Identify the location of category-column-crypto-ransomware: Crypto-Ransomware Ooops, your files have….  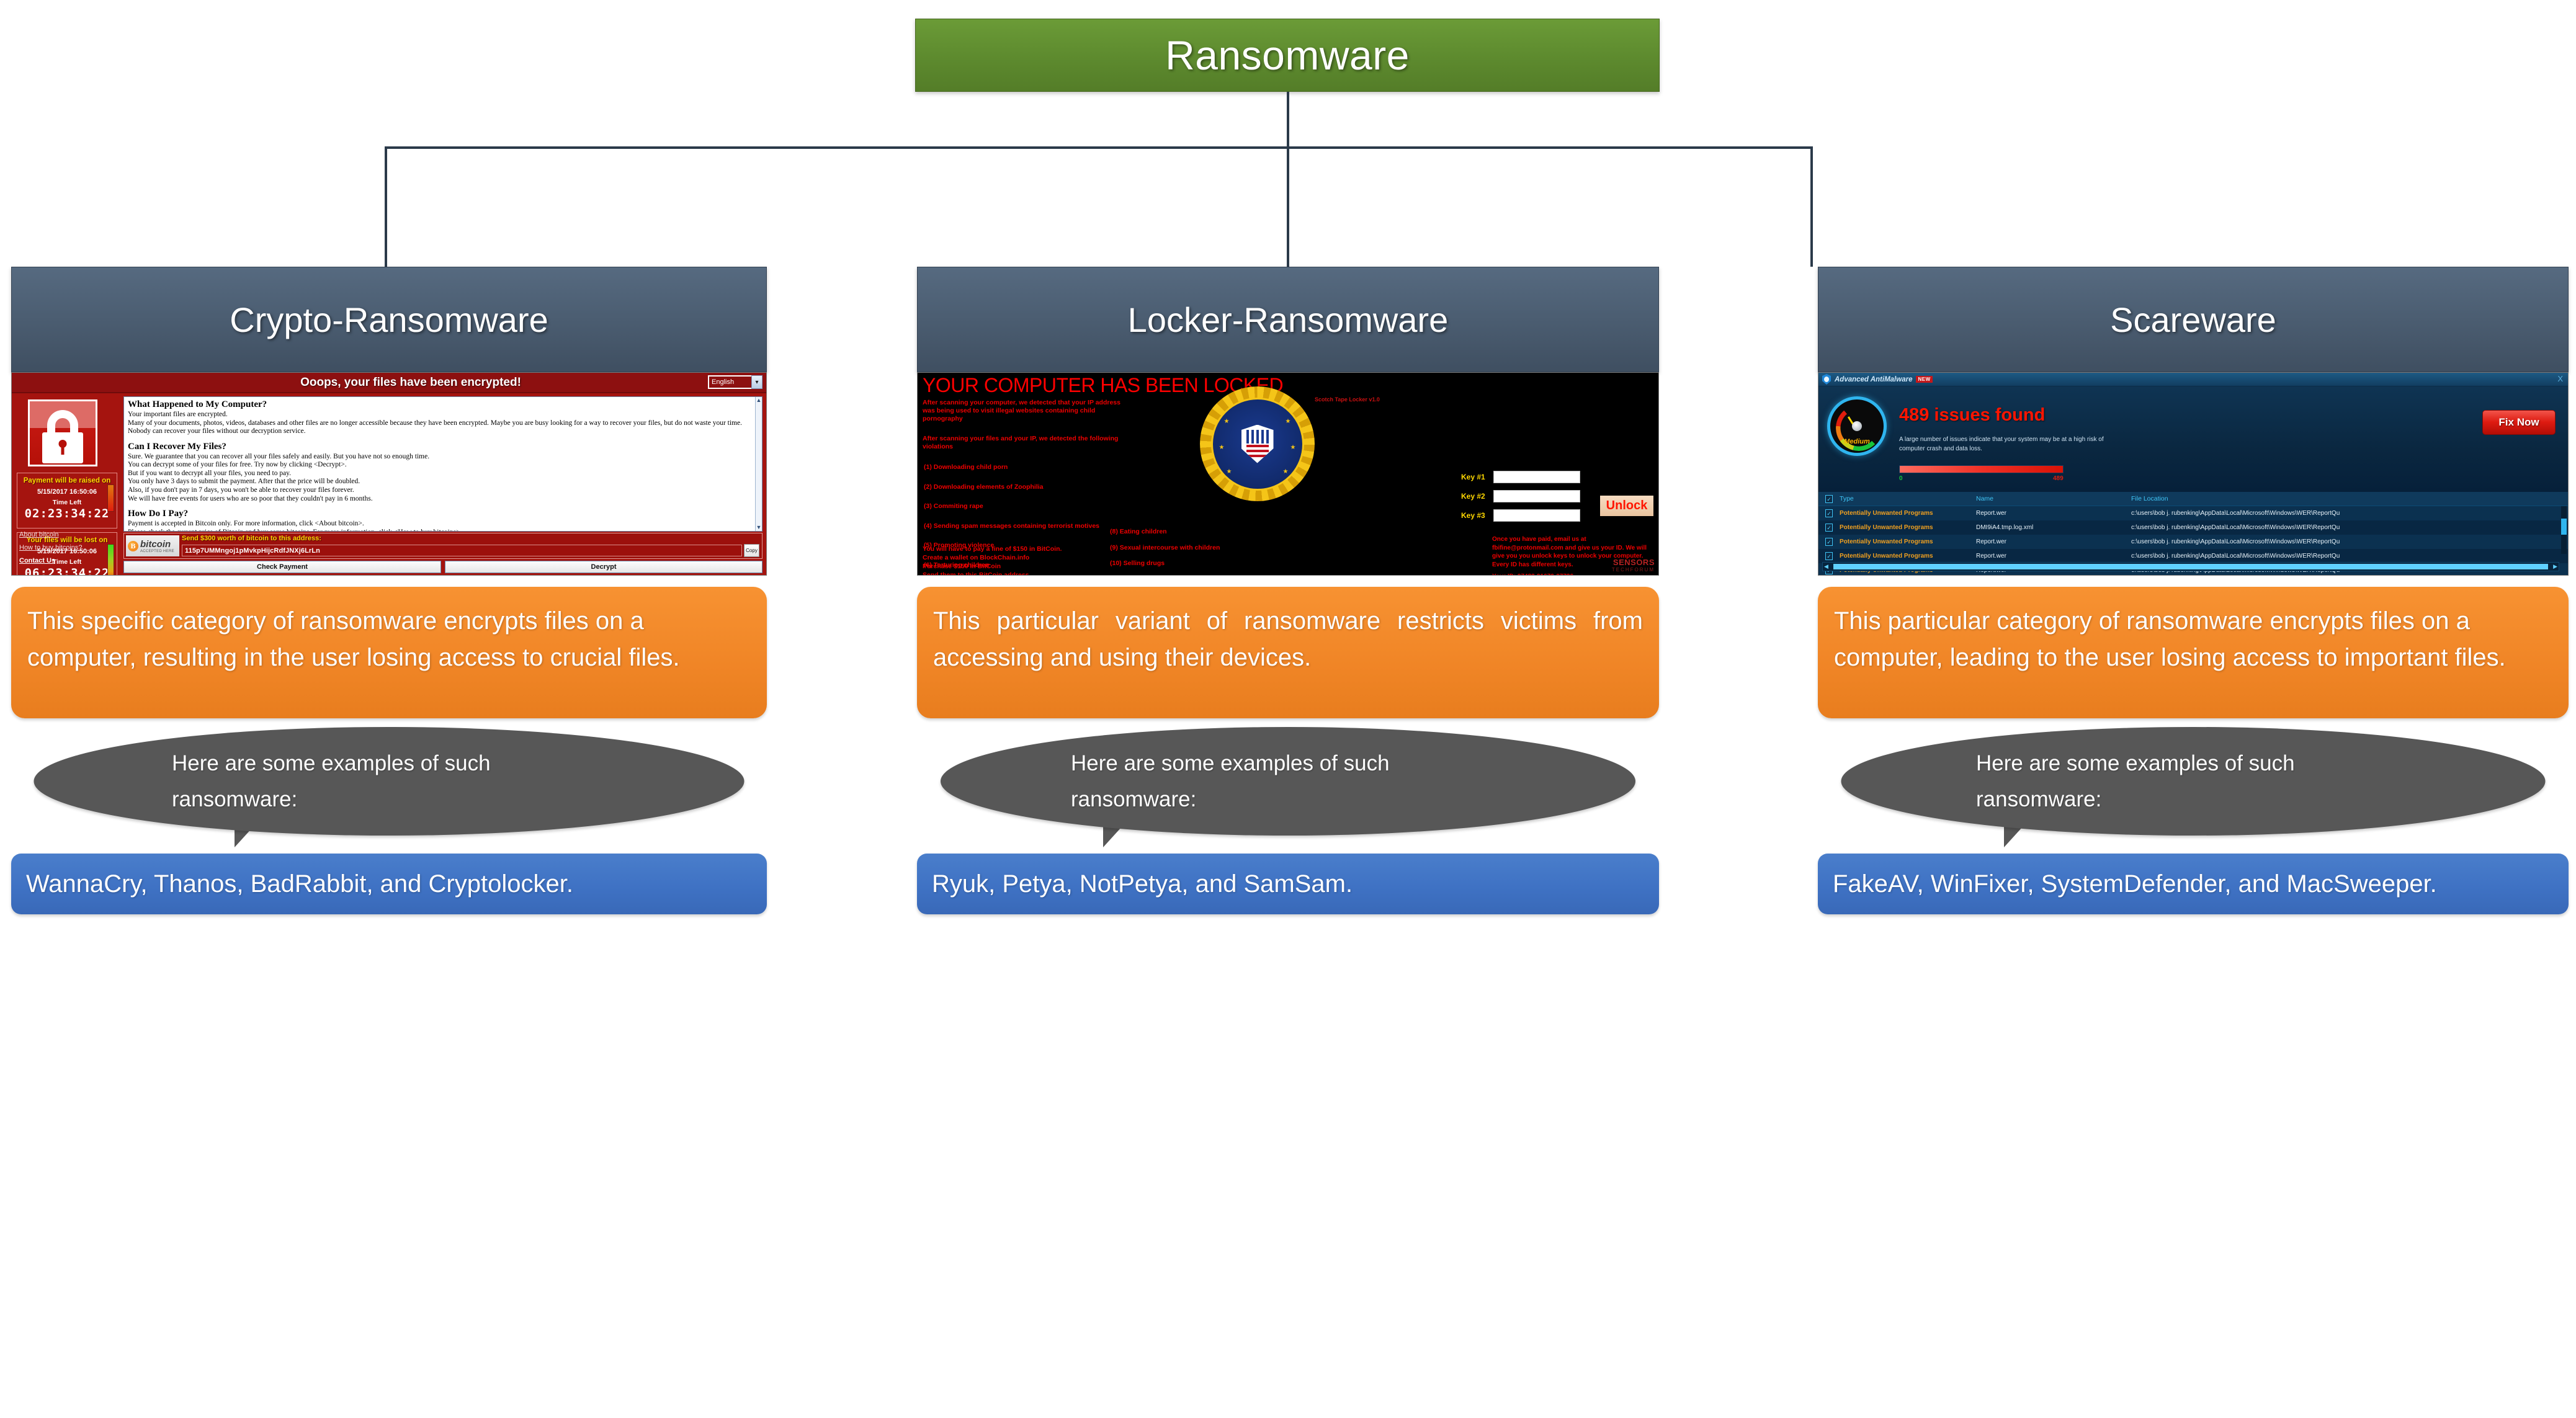
(389, 590).